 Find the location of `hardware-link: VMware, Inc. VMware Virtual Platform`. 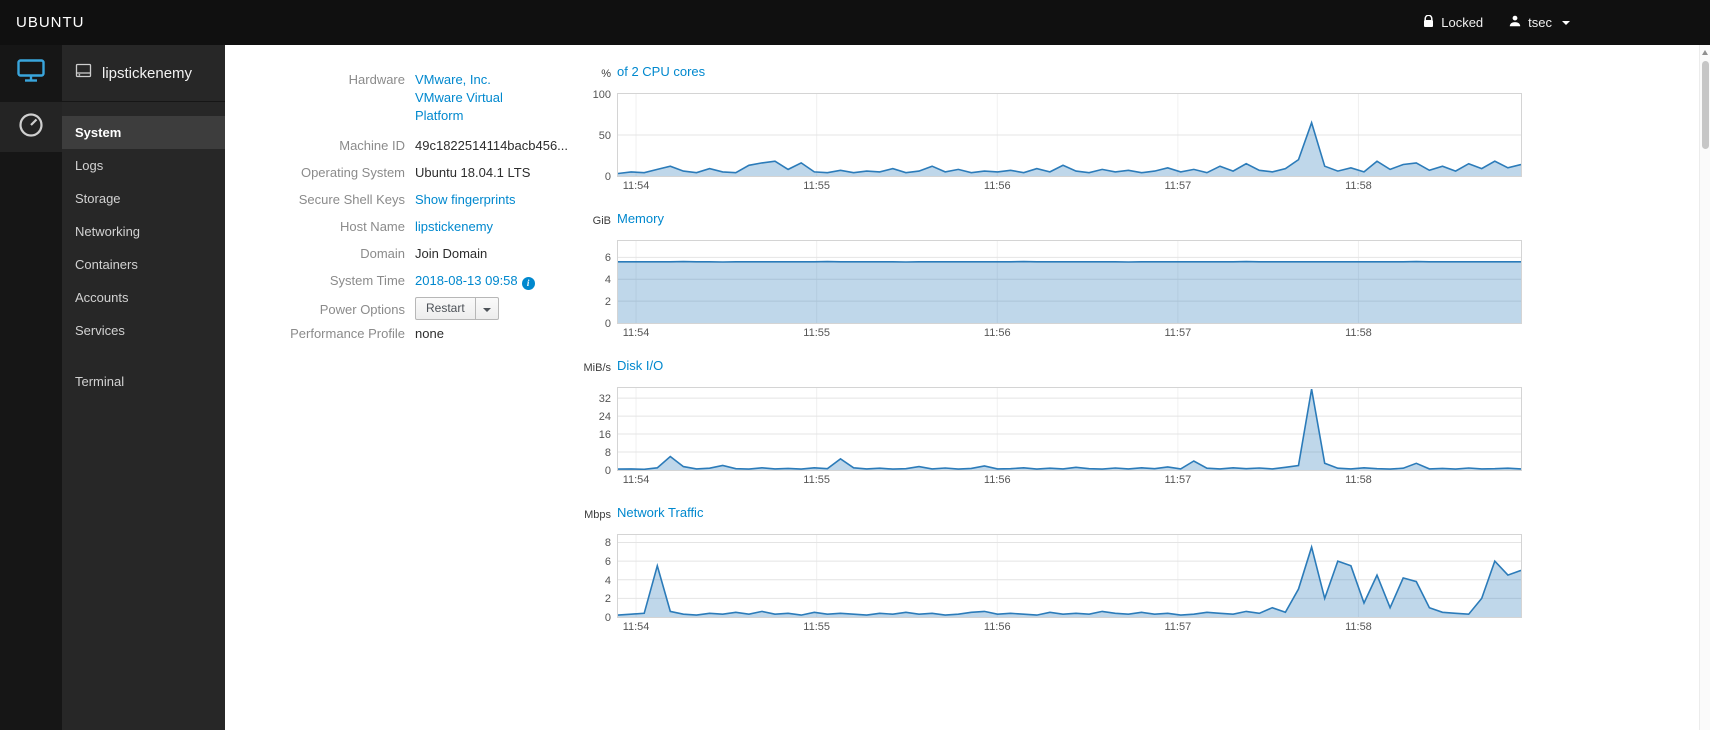

hardware-link: VMware, Inc. VMware Virtual Platform is located at coordinates (476, 98).